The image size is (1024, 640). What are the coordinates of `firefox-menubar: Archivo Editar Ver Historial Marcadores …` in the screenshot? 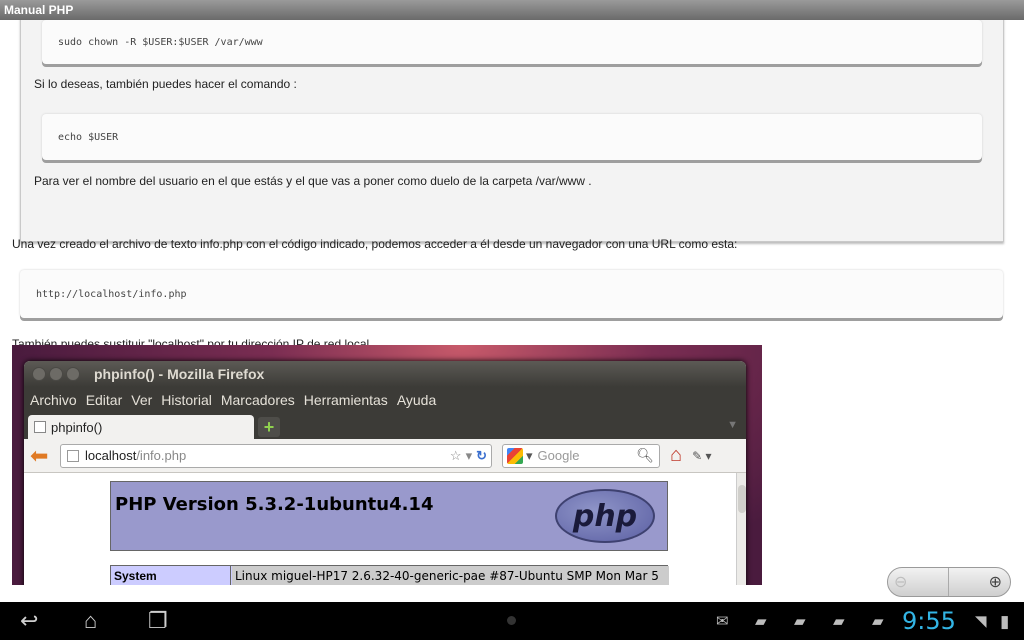 It's located at (385, 400).